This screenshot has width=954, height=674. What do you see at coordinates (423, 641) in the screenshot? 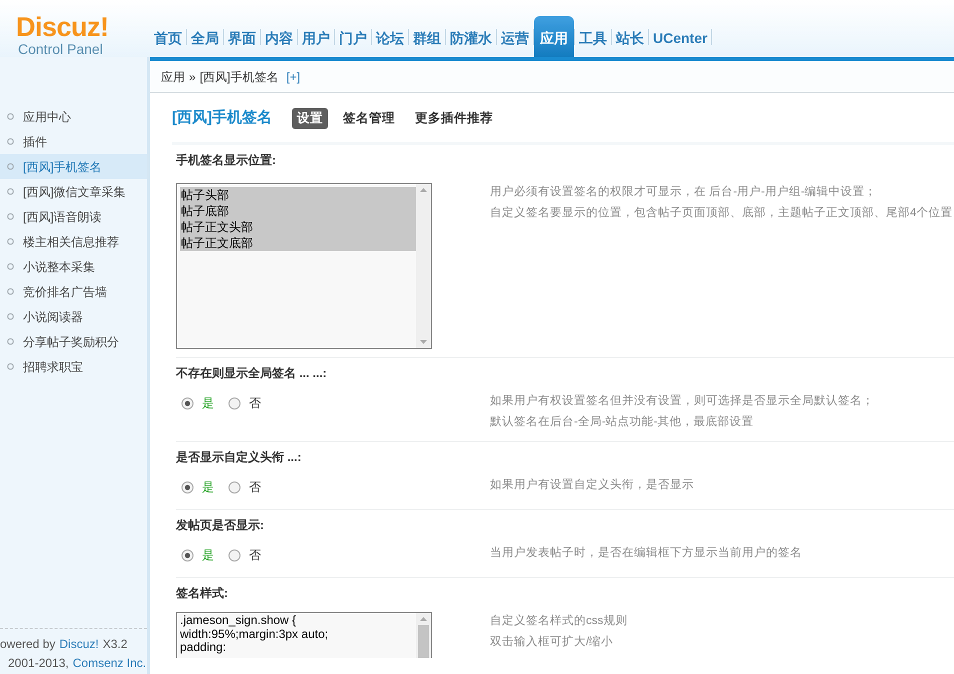
I see `scroll-thumb` at bounding box center [423, 641].